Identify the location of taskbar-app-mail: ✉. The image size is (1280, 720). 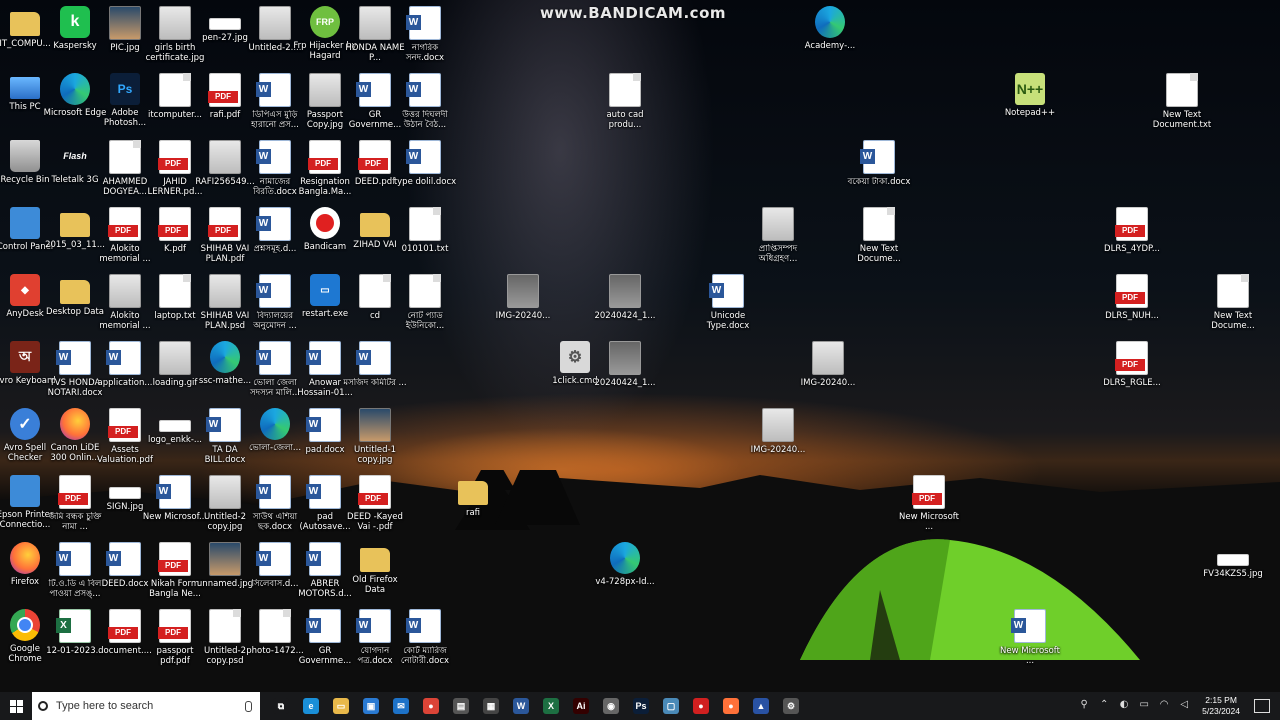
(401, 706).